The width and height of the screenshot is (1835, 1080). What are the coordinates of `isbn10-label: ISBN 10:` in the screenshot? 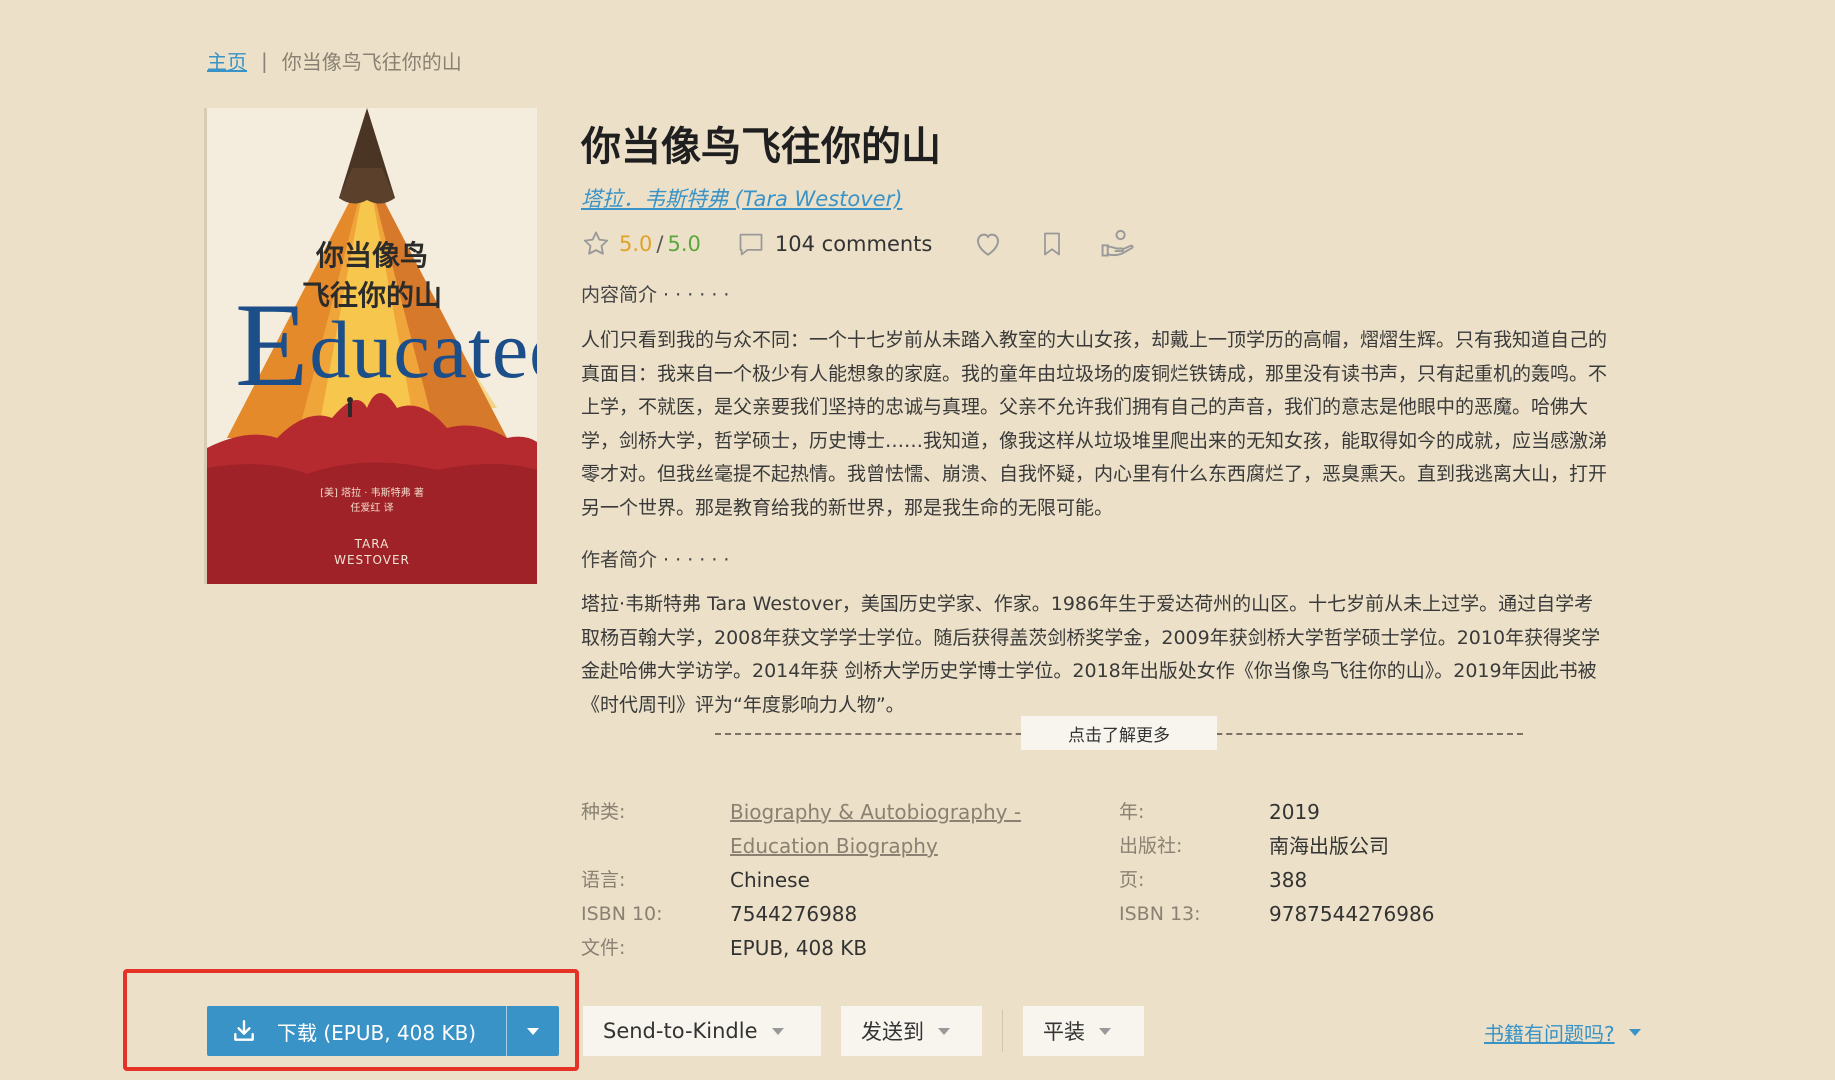 It's located at (622, 914).